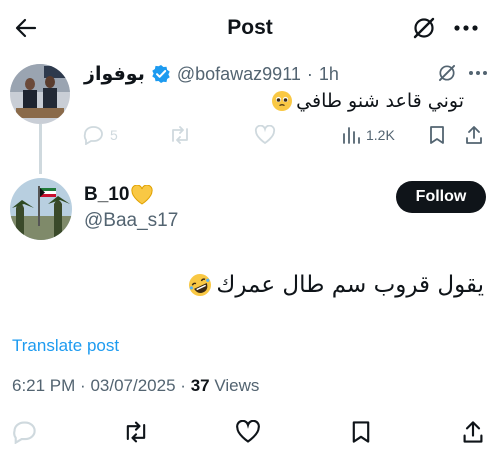 The height and width of the screenshot is (462, 500). I want to click on parent-more-button, so click(478, 73).